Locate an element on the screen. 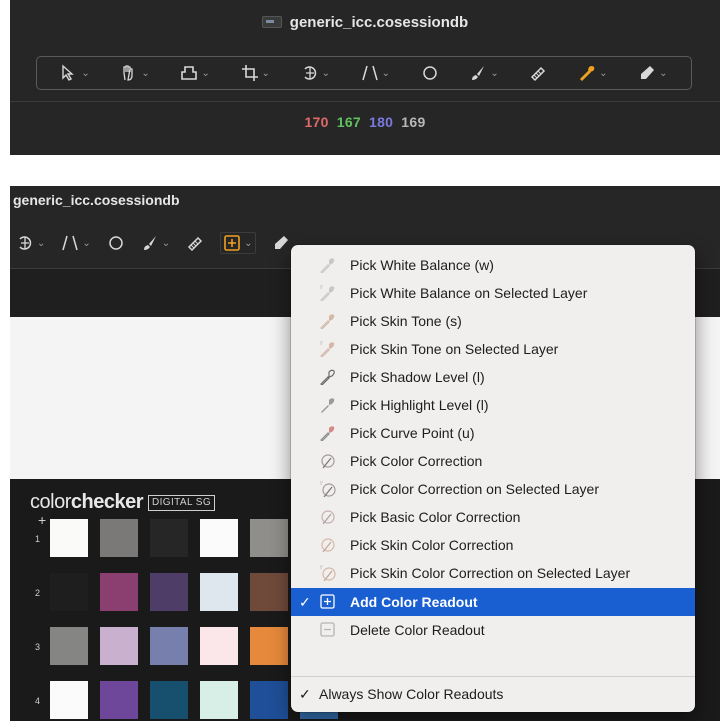 The height and width of the screenshot is (721, 720). color-correction-layer-picker-icon is located at coordinates (328, 489).